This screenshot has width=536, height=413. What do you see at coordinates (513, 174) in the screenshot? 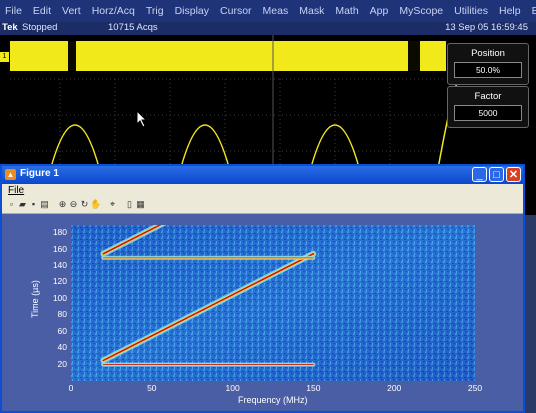
I see `close-button: ✕` at bounding box center [513, 174].